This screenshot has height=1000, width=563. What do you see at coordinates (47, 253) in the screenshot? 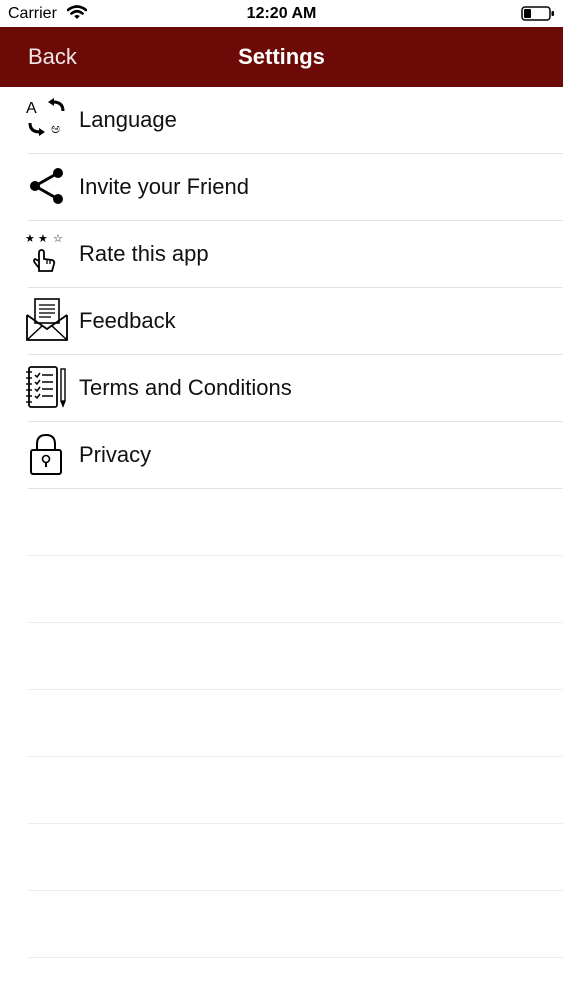
I see `rate-stars-icon: ★ ★ ☆` at bounding box center [47, 253].